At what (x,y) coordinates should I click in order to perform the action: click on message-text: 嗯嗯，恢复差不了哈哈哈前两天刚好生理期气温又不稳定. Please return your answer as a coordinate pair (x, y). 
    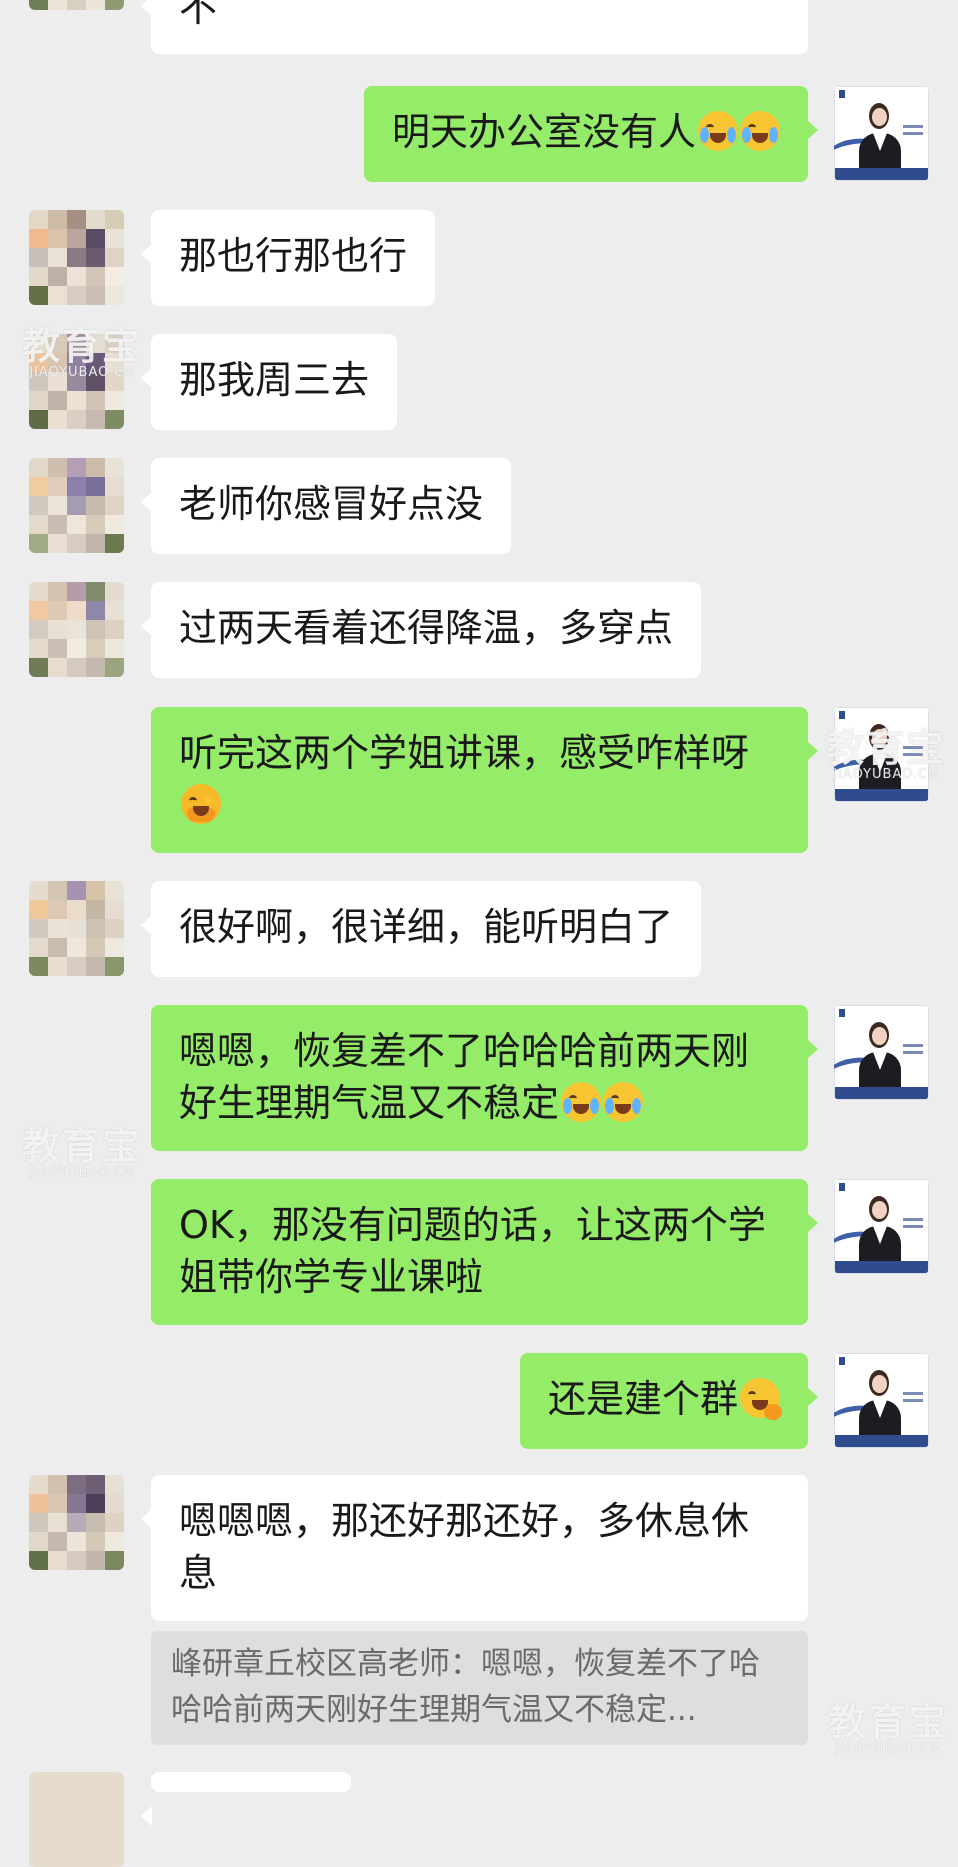
    Looking at the image, I should click on (464, 1077).